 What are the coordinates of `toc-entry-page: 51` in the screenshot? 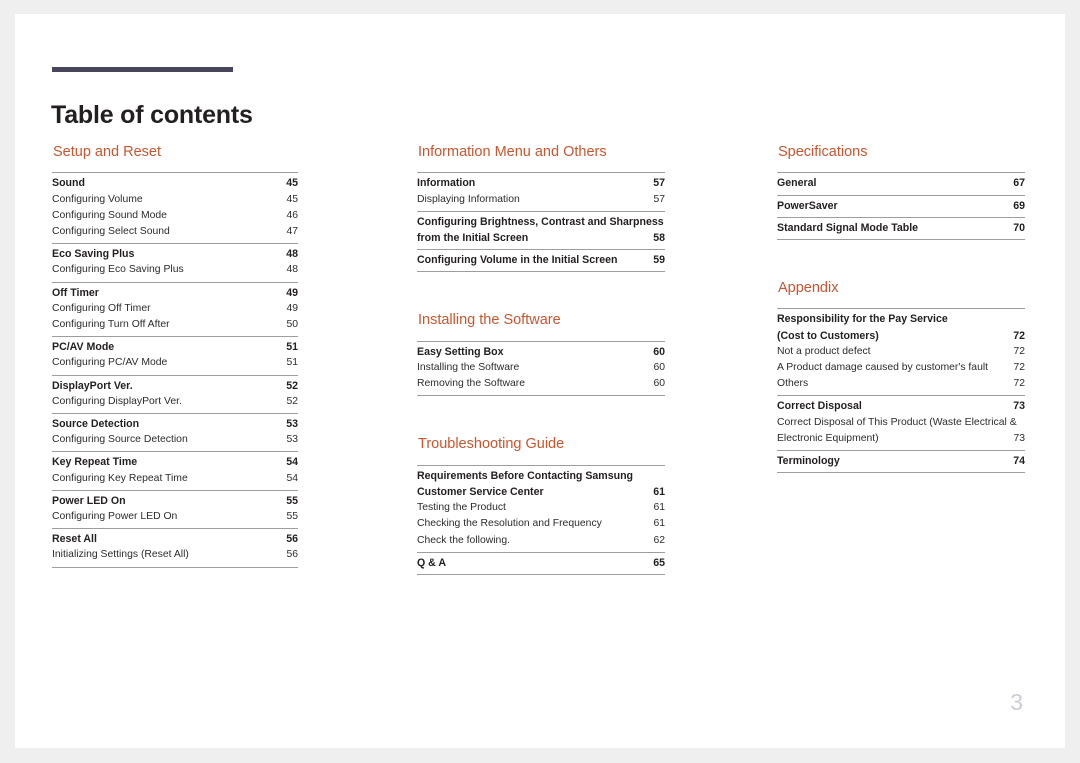 It's located at (292, 363).